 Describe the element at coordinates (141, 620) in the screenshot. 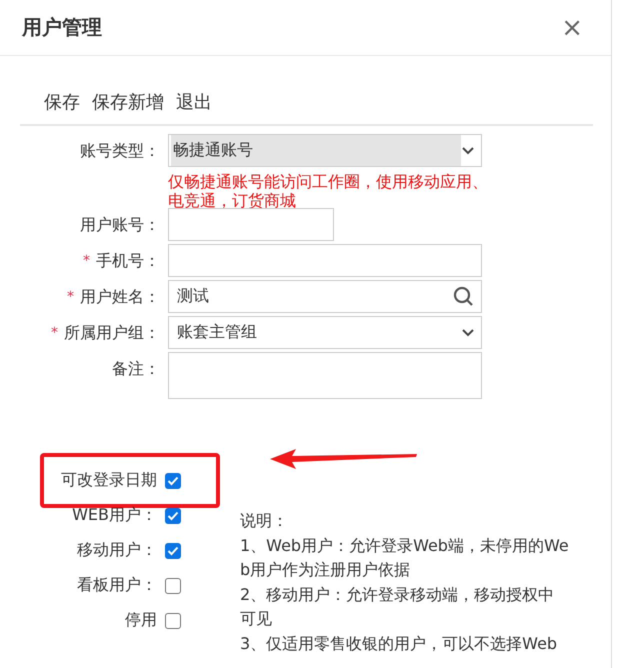

I see `checkbox-label: 停用` at that location.